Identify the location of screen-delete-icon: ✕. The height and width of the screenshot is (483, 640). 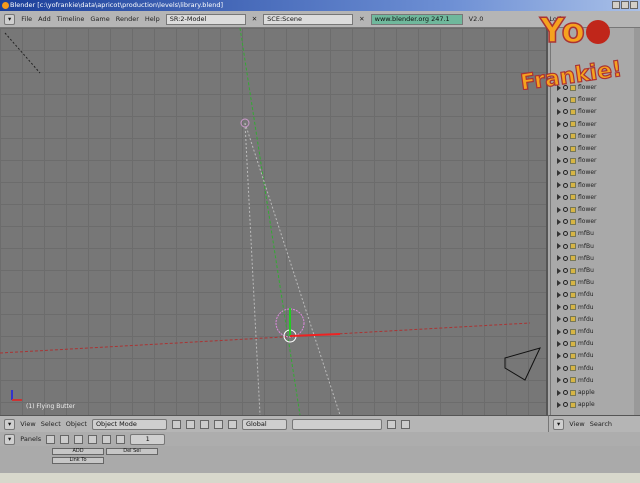
(254, 19).